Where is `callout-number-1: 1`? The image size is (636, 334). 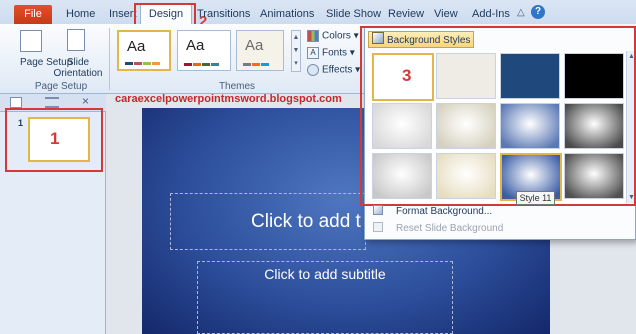
callout-number-1: 1 is located at coordinates (55, 138).